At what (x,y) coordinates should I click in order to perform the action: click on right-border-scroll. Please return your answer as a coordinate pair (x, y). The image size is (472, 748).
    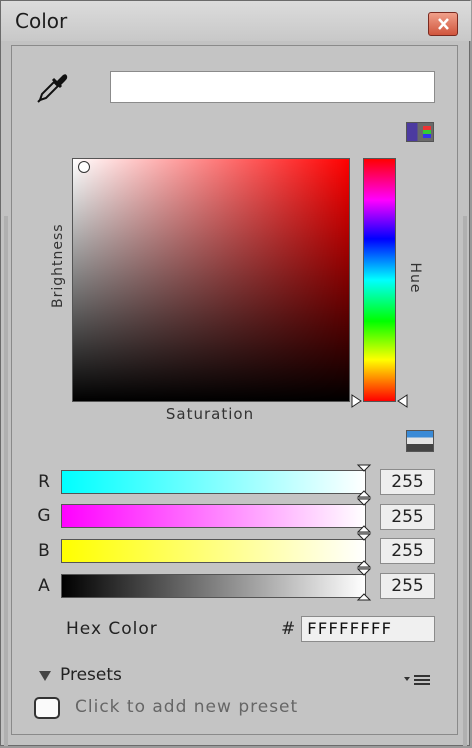
    Looking at the image, I should click on (465, 481).